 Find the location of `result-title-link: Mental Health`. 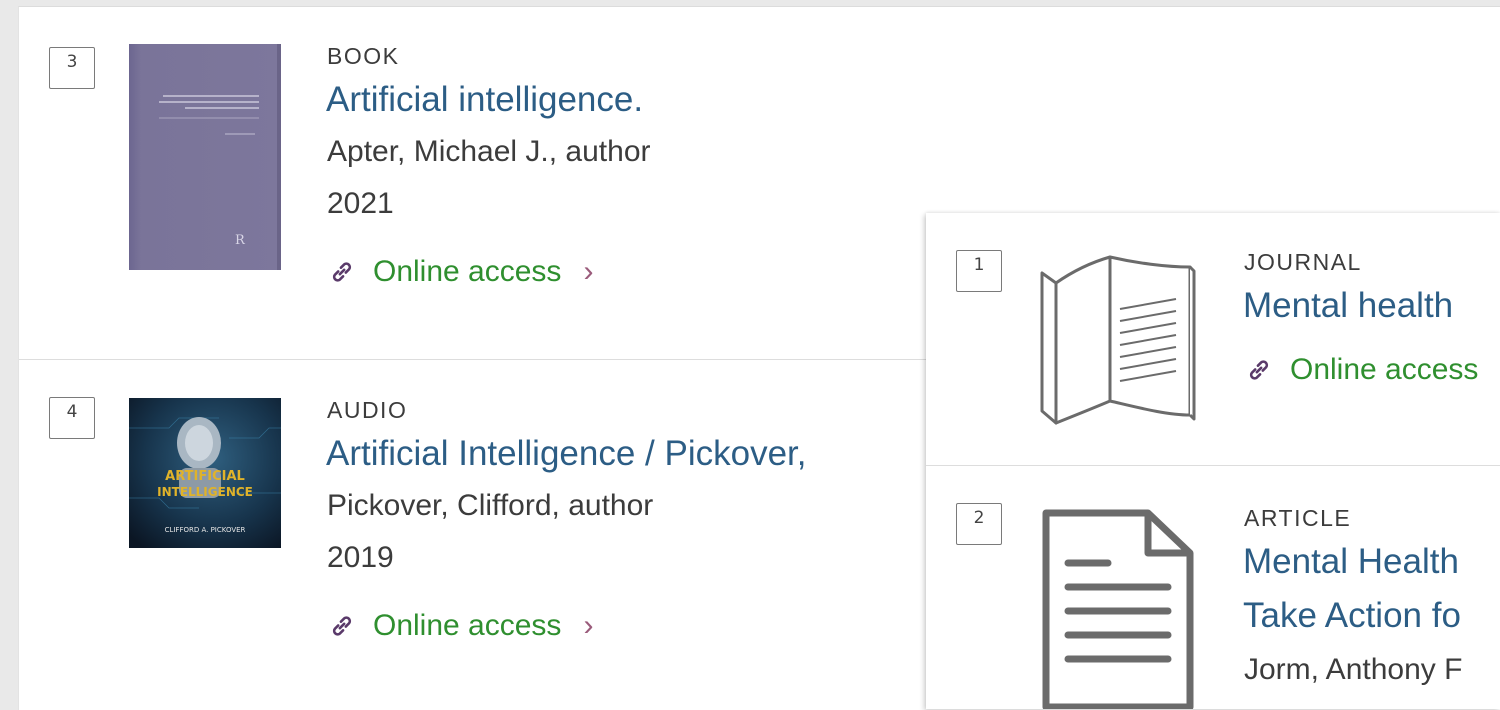

result-title-link: Mental Health is located at coordinates (1351, 562).